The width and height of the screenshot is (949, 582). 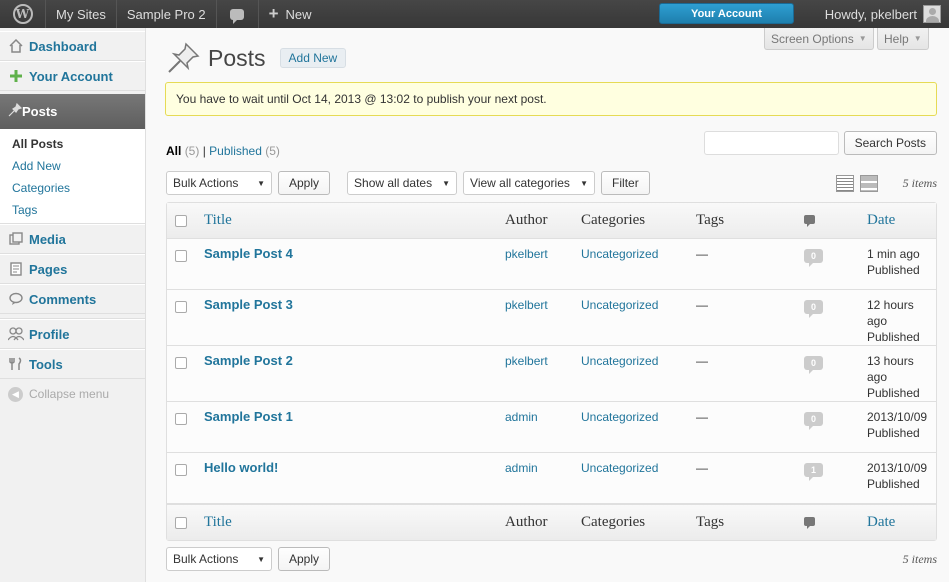 I want to click on column-categories: Categories, so click(x=613, y=522).